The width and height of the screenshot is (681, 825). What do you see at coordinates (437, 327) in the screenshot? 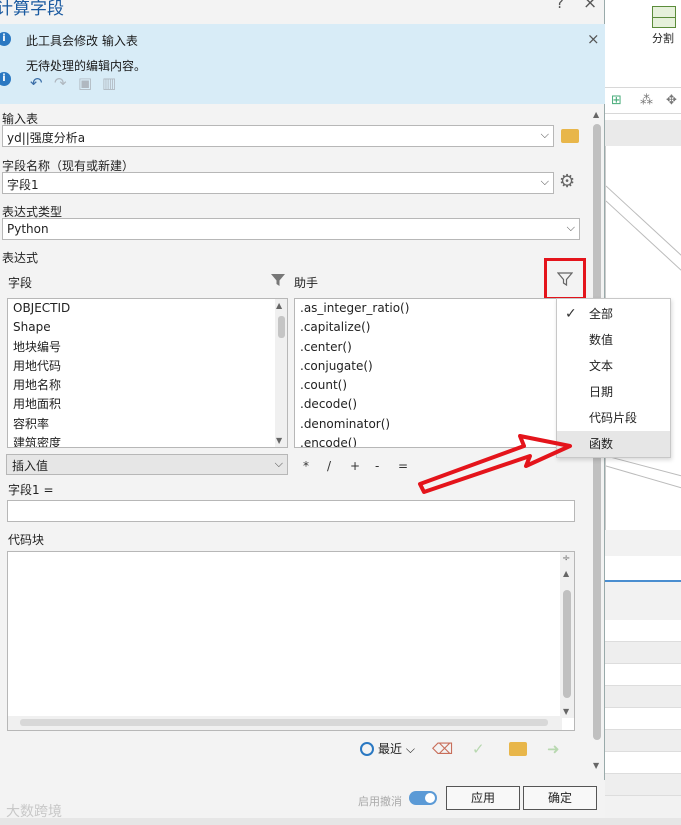
I see `list-item: .capitalize()` at bounding box center [437, 327].